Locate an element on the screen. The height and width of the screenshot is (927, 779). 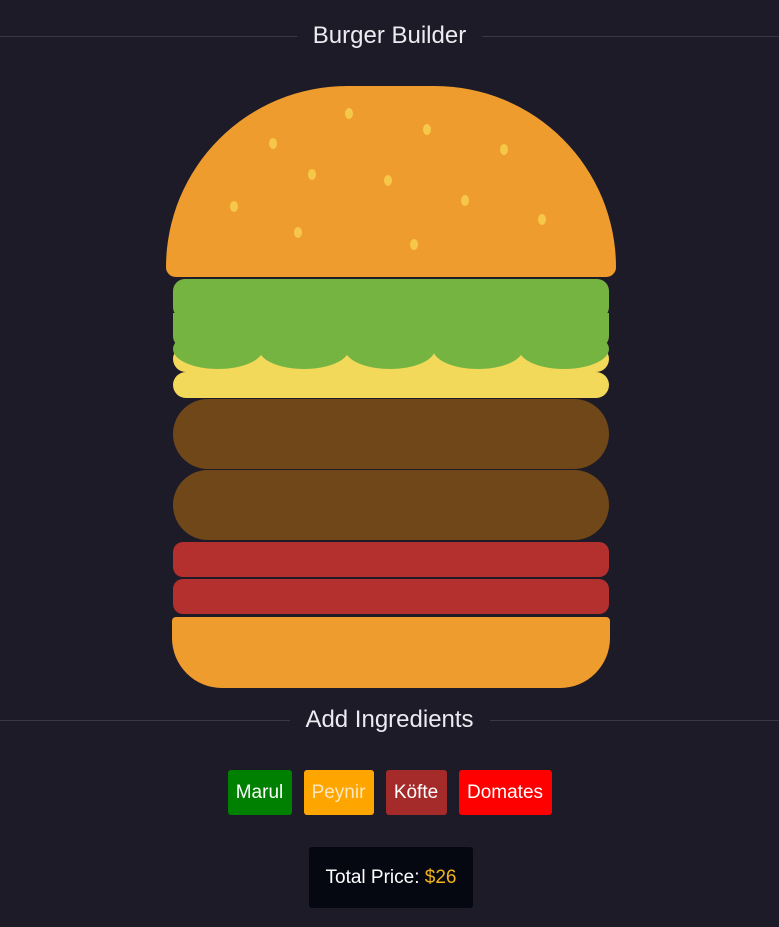
ingredients-title: Add Ingredients is located at coordinates (389, 720).